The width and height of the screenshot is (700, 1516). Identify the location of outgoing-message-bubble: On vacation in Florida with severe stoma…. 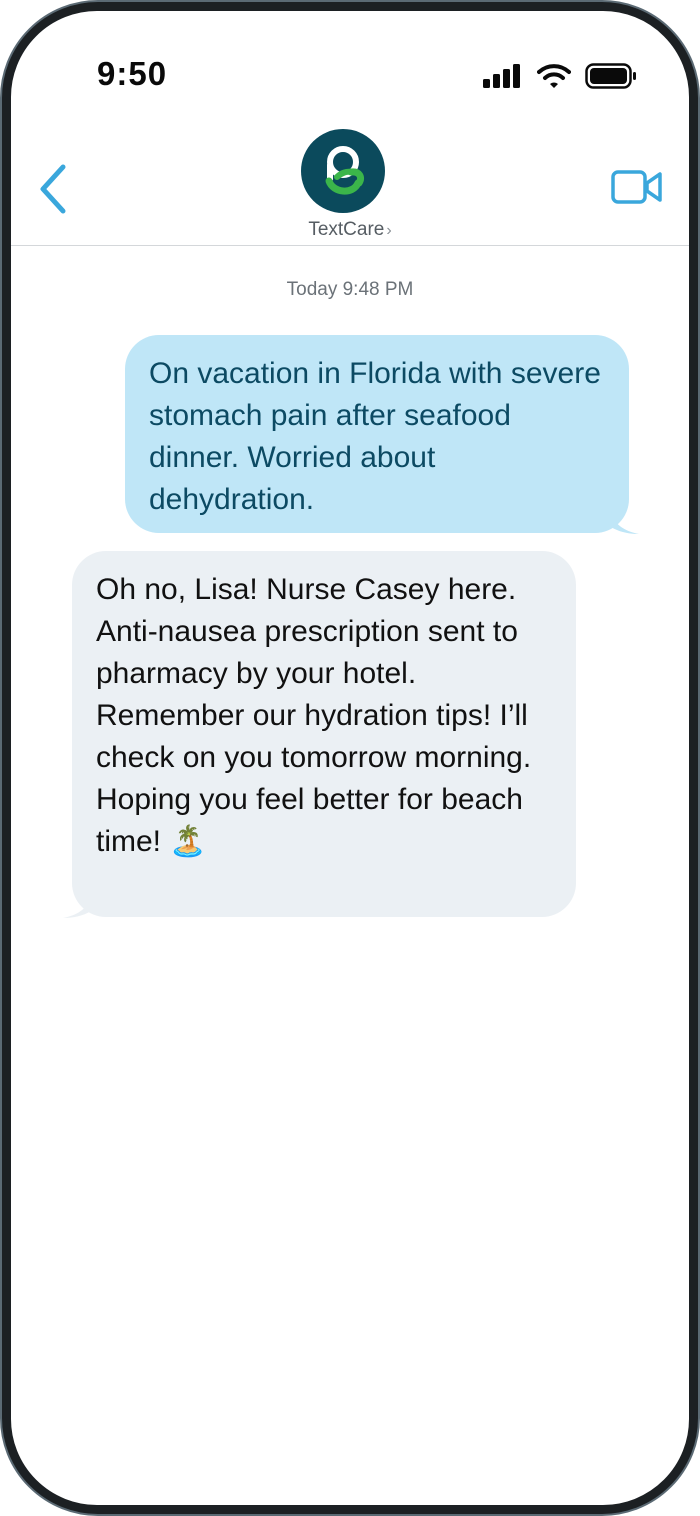
(377, 434).